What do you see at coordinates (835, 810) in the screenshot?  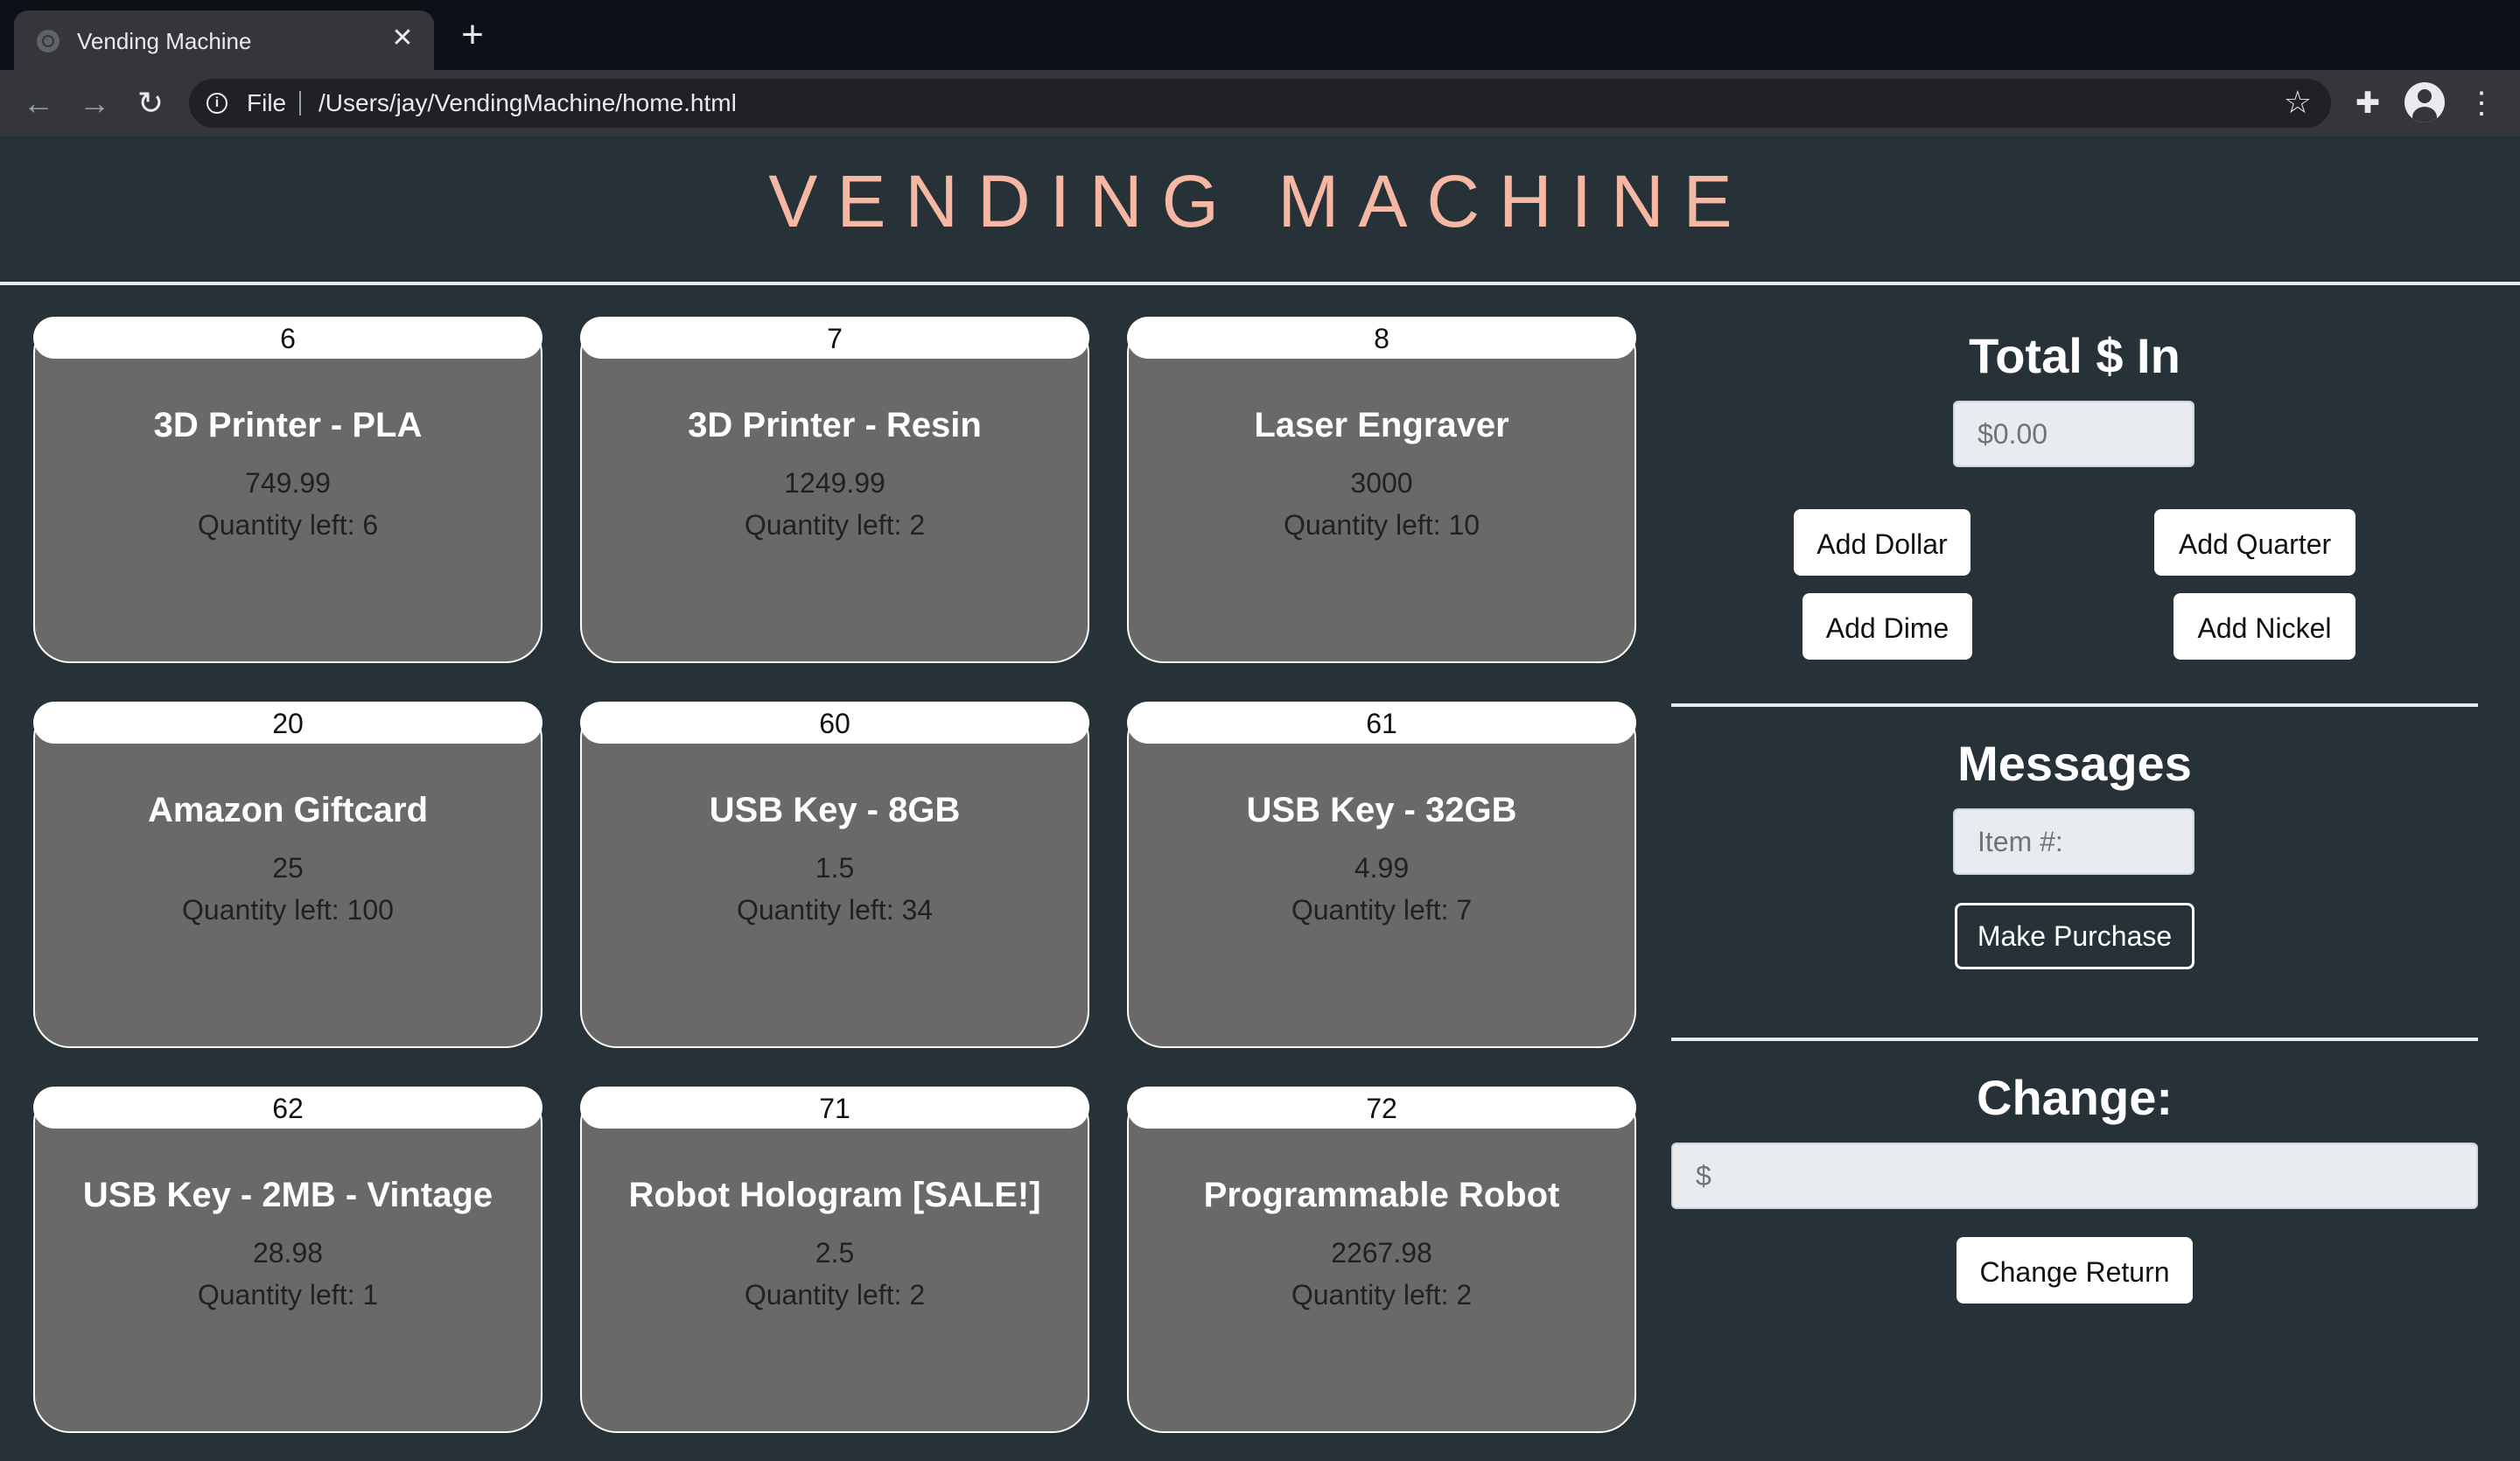 I see `item-name: USB Key - 8GB` at bounding box center [835, 810].